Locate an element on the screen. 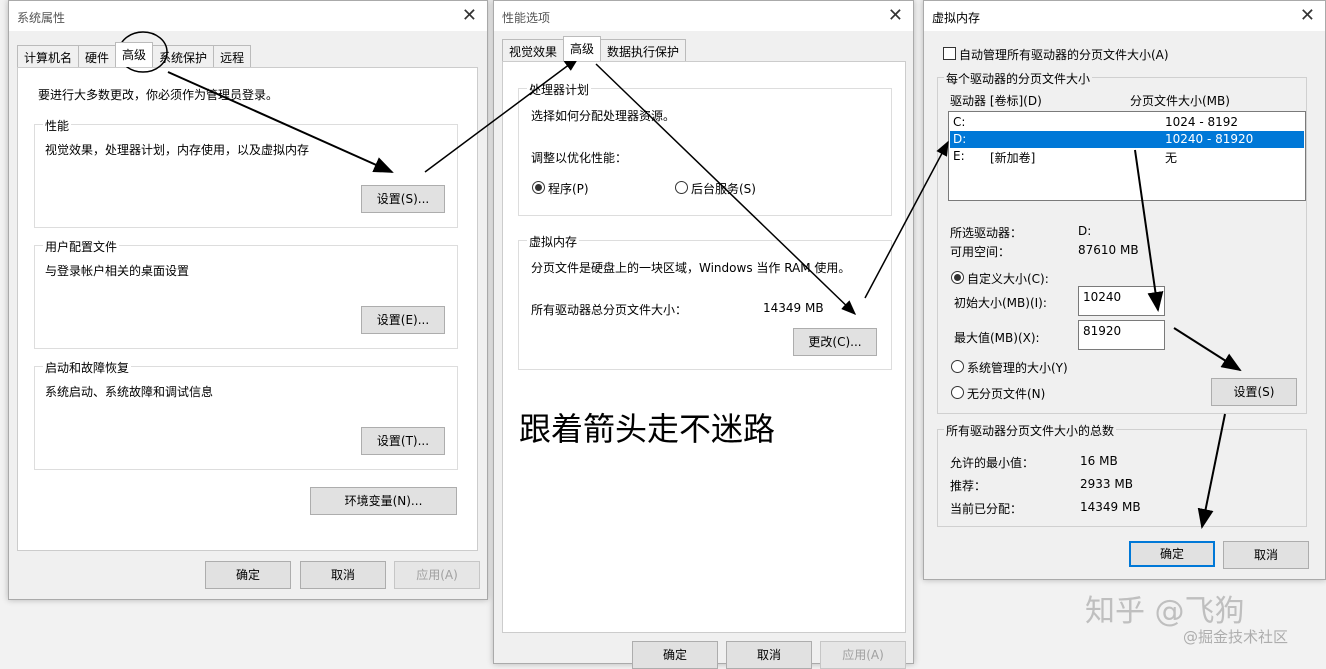  drive-volume-label: [新加卷] is located at coordinates (1012, 157).